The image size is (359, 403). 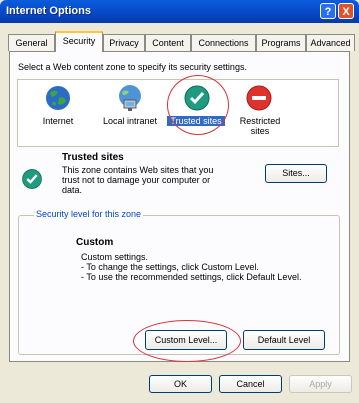 What do you see at coordinates (320, 384) in the screenshot?
I see `apply-button: Apply` at bounding box center [320, 384].